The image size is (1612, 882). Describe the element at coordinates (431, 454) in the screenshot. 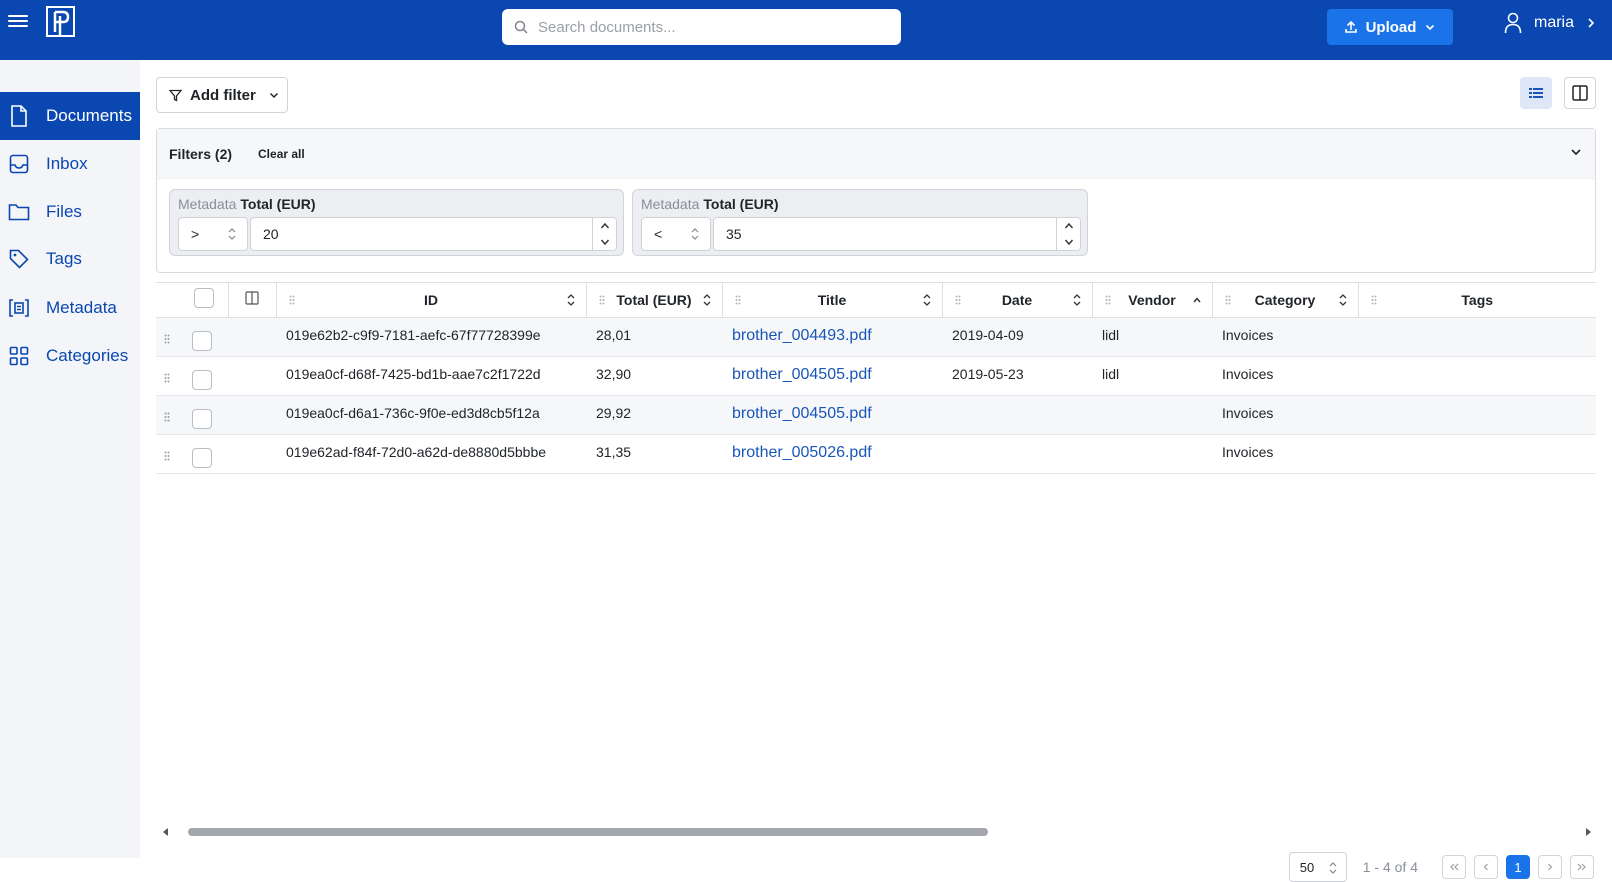

I see `cell-id: 019e62ad-f84f-72d0-a62d-de8880d5bbbe` at that location.